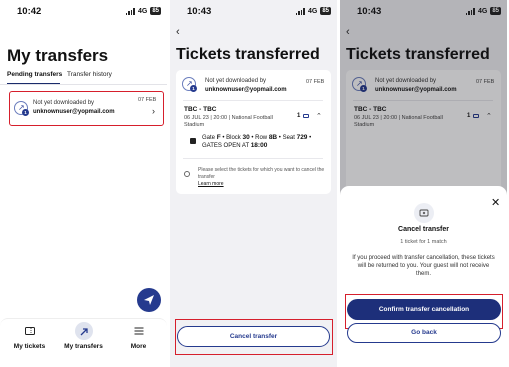 The height and width of the screenshot is (367, 509). What do you see at coordinates (424, 213) in the screenshot?
I see `ticket-cancel-icon` at bounding box center [424, 213].